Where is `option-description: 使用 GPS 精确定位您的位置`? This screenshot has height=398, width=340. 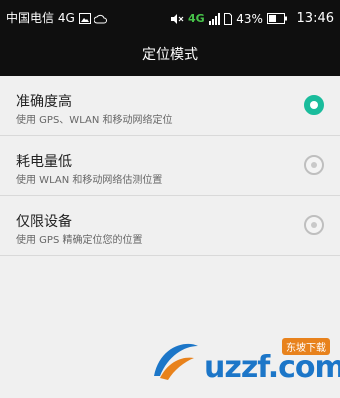
option-description: 使用 GPS 精确定位您的位置 is located at coordinates (79, 240).